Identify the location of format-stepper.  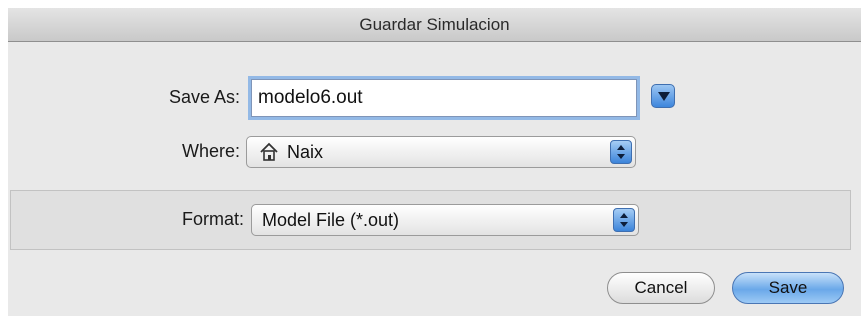
(624, 220).